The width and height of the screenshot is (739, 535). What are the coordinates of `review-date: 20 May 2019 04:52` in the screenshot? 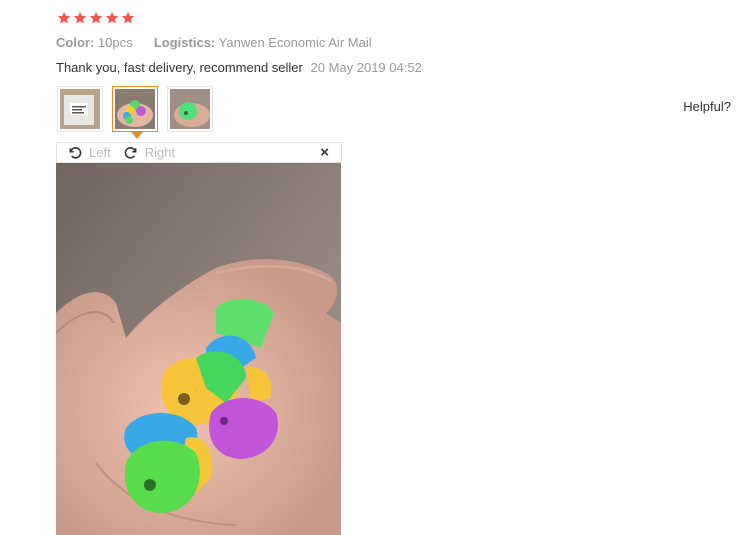 It's located at (366, 67).